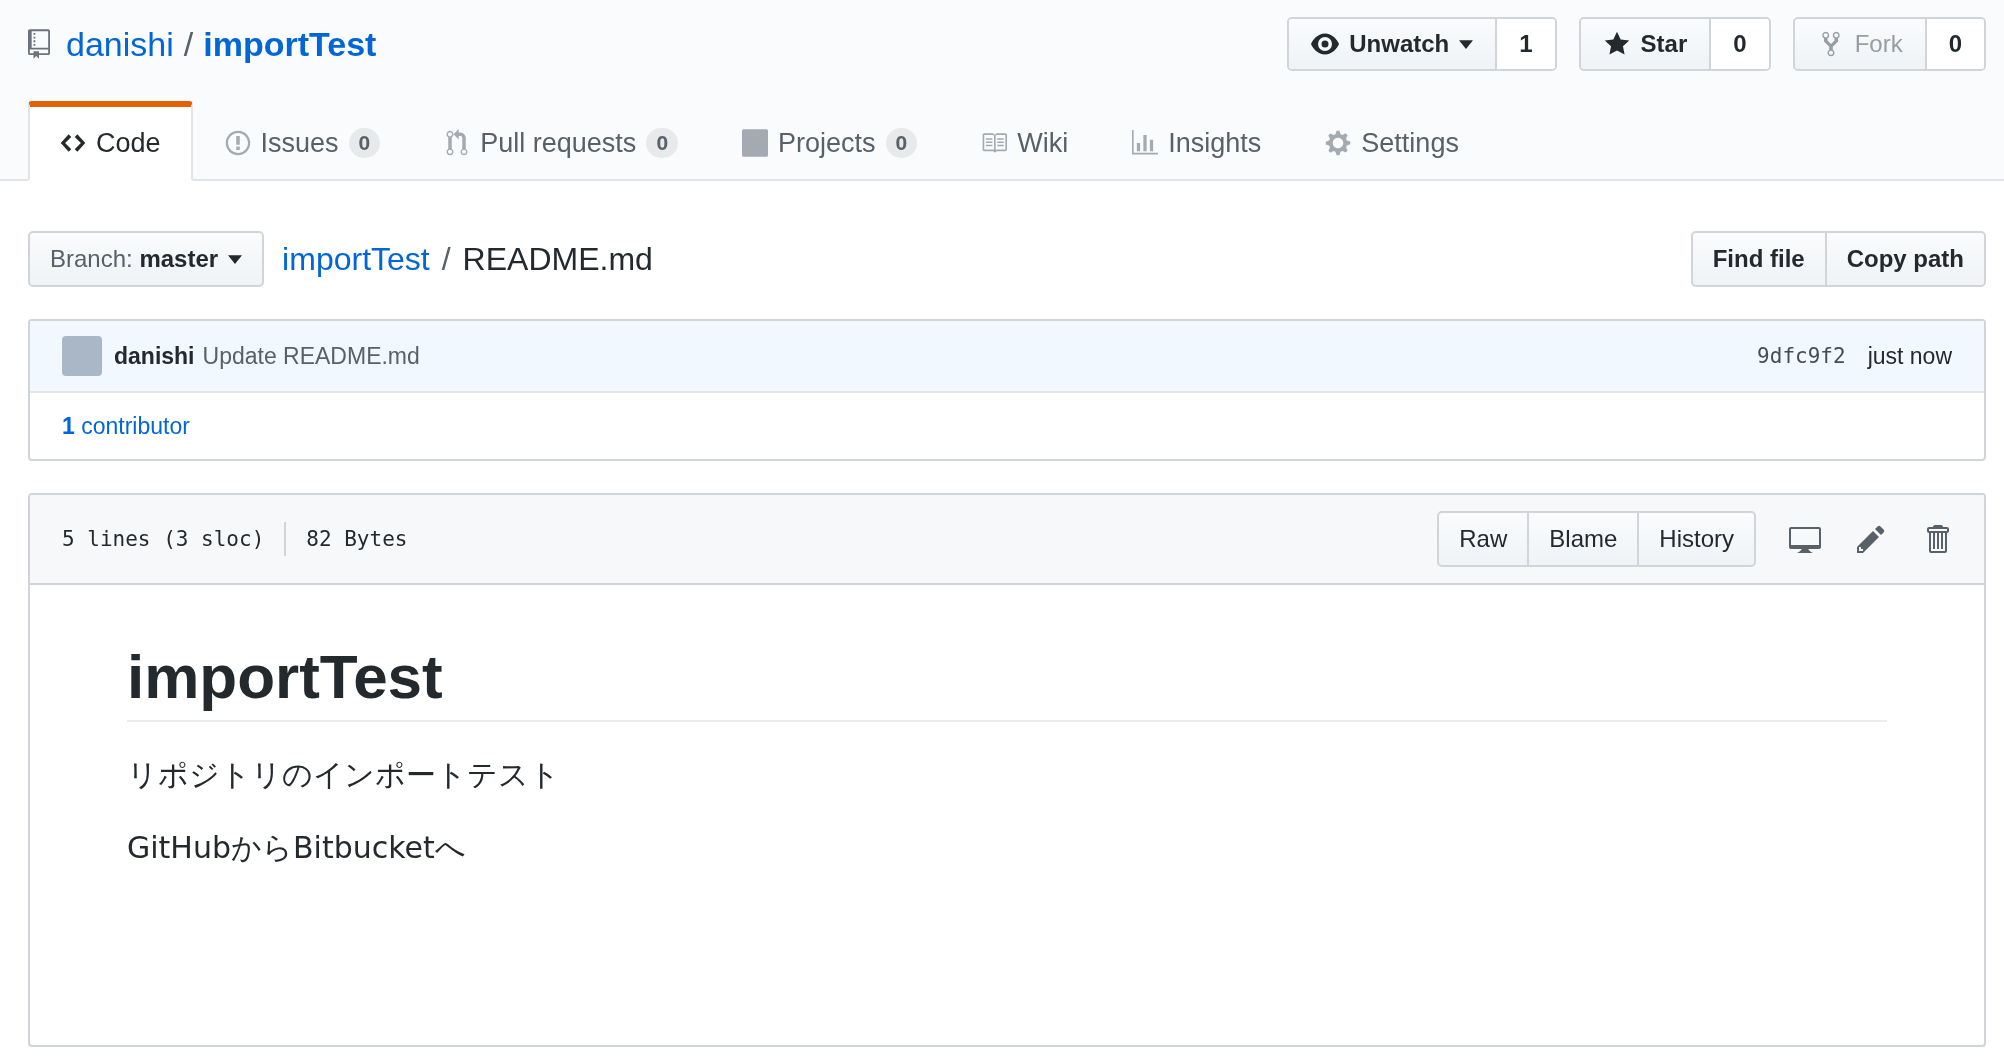  I want to click on commit-time: just now, so click(1909, 356).